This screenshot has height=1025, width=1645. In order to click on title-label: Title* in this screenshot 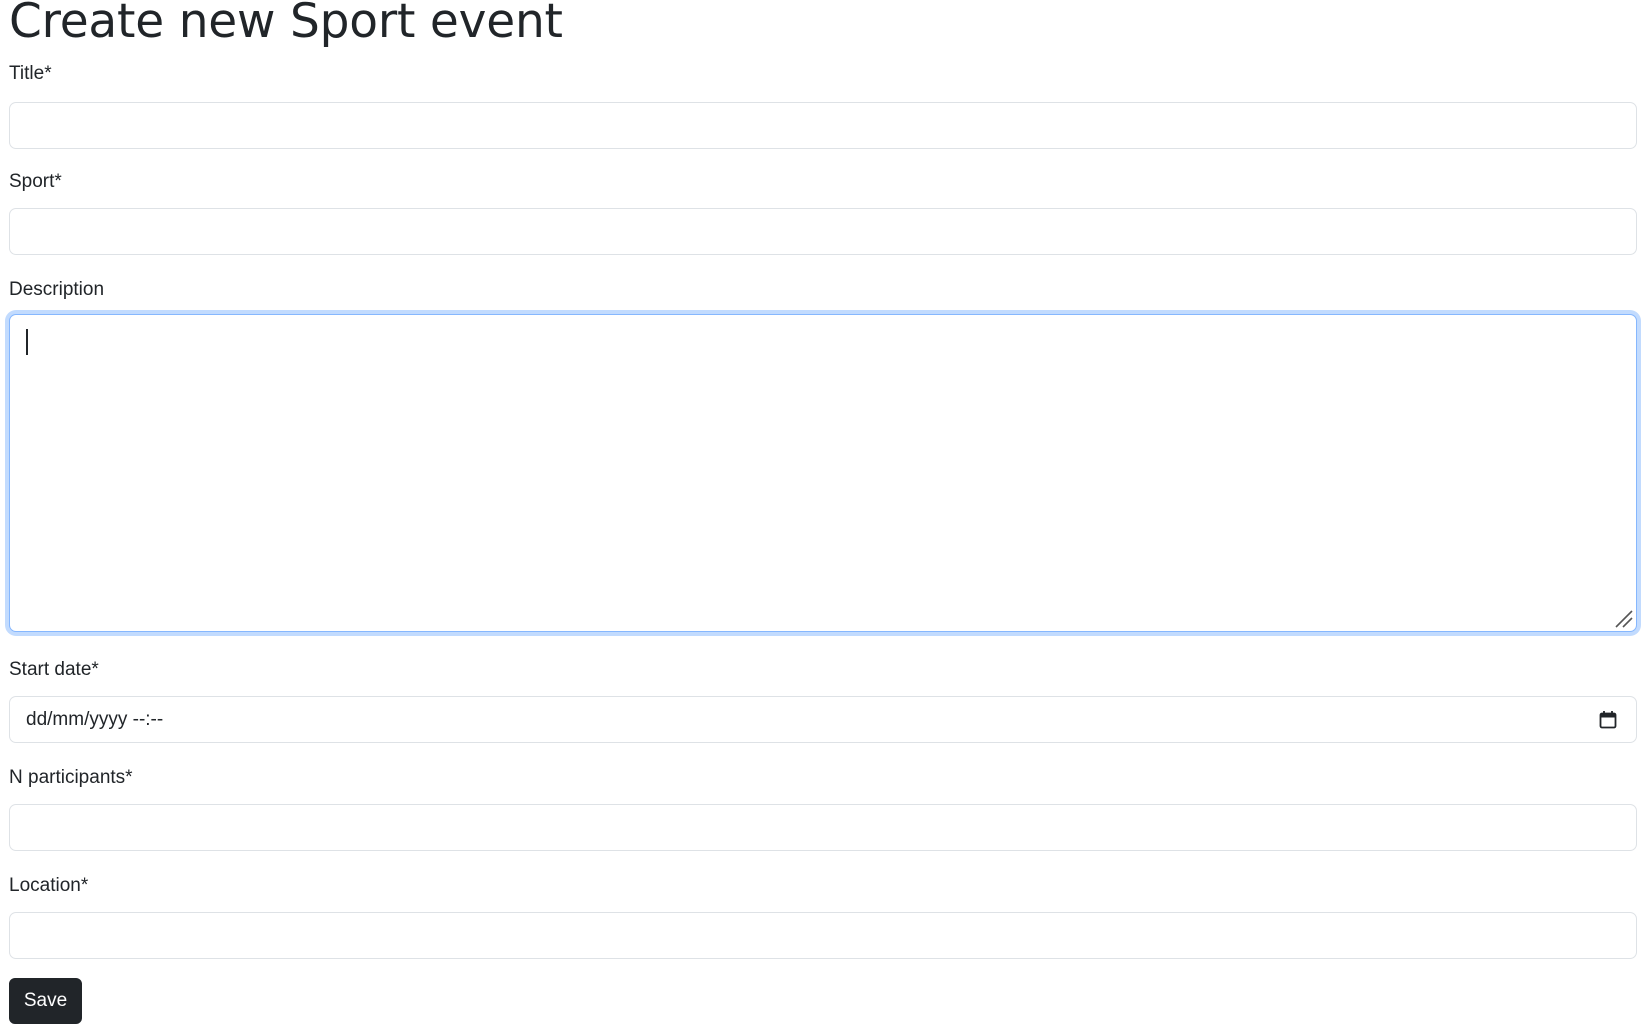, I will do `click(30, 73)`.